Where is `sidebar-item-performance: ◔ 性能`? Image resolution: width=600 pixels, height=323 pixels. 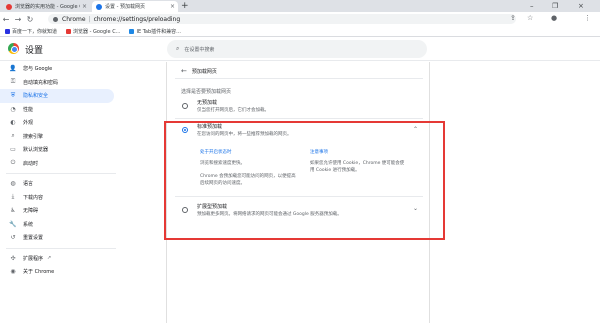 sidebar-item-performance: ◔ 性能 is located at coordinates (57, 110).